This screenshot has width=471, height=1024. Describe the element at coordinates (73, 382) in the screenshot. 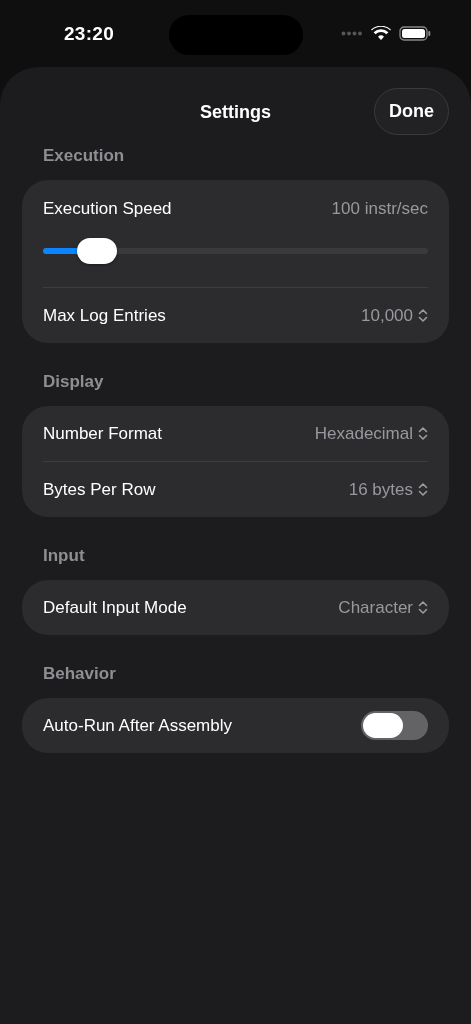

I see `section-header: Display` at that location.